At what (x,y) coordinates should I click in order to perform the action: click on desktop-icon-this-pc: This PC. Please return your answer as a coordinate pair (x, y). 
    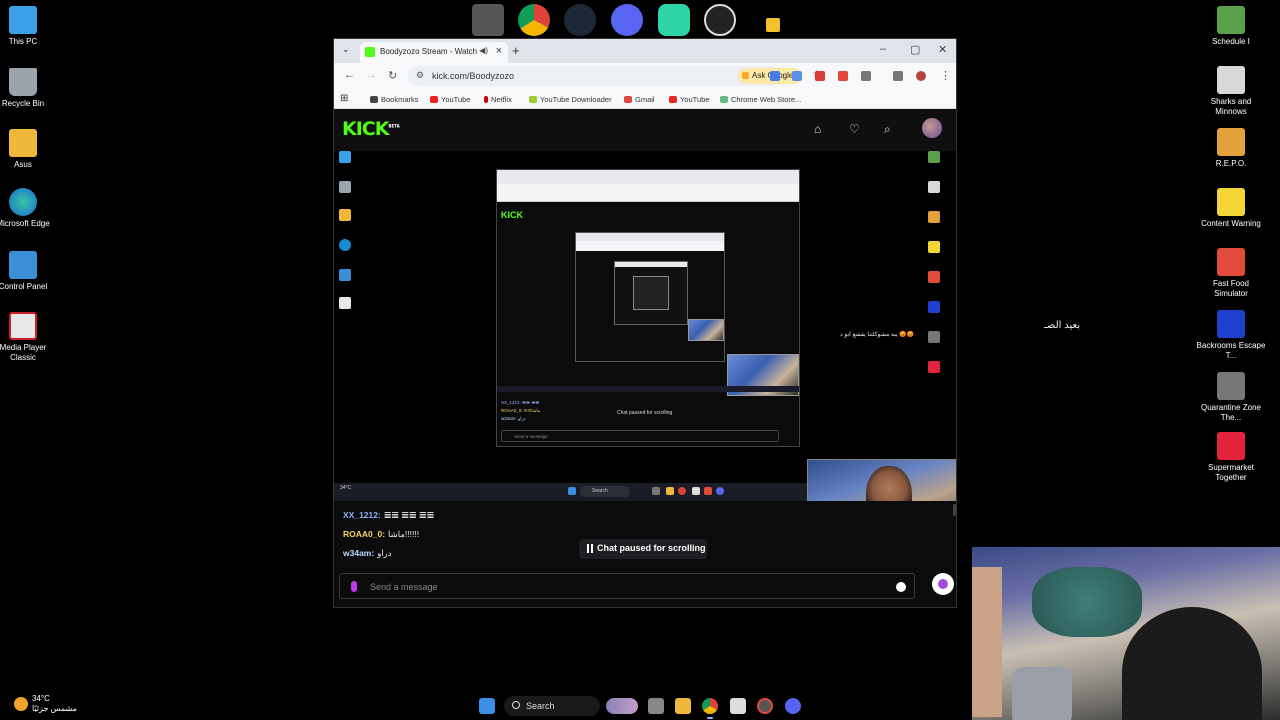
    Looking at the image, I should click on (29, 26).